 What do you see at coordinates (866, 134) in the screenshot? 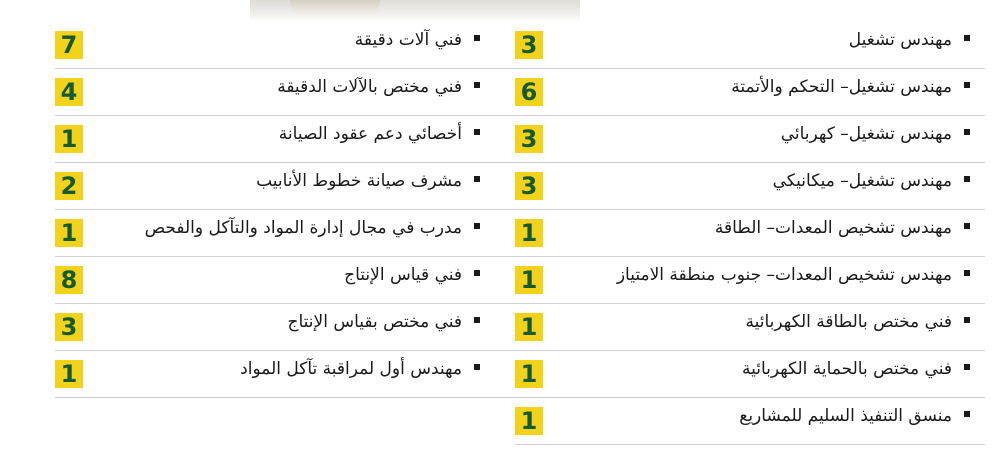
I see `job-title: مهندس تشغيل– كهربائي` at bounding box center [866, 134].